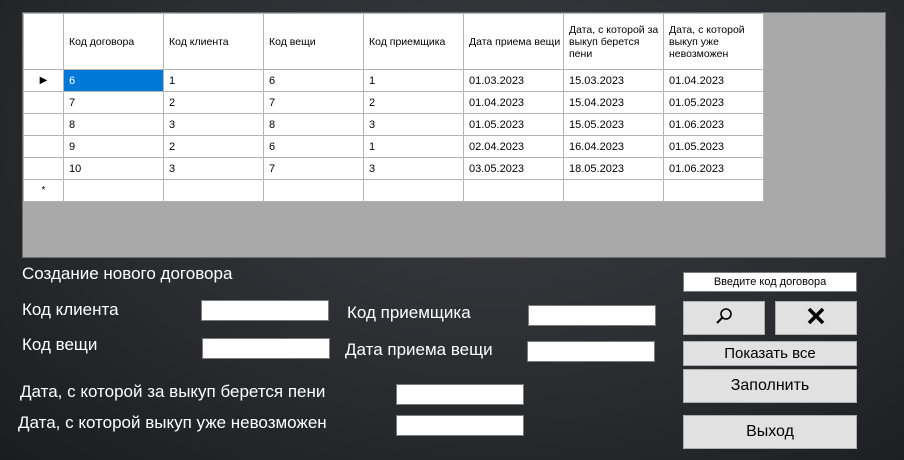 The width and height of the screenshot is (904, 460). I want to click on table-row: 8 3 8 3 01.05.2023 15.05.2023 01.06.2023, so click(393, 124).